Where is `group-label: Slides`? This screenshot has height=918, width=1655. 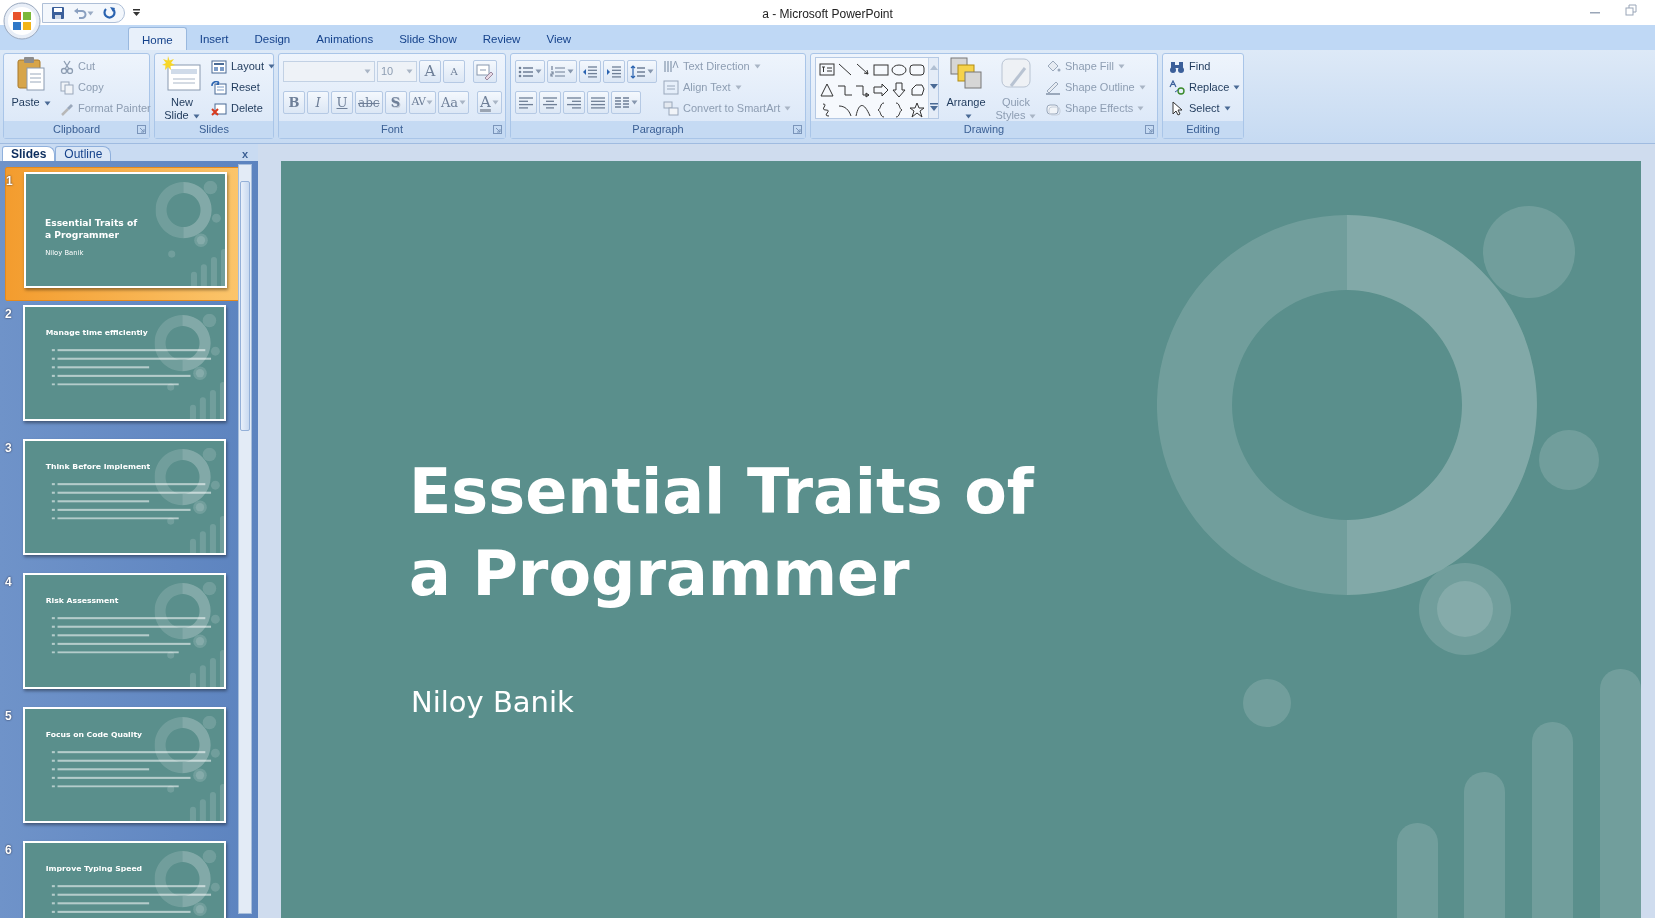 group-label: Slides is located at coordinates (214, 129).